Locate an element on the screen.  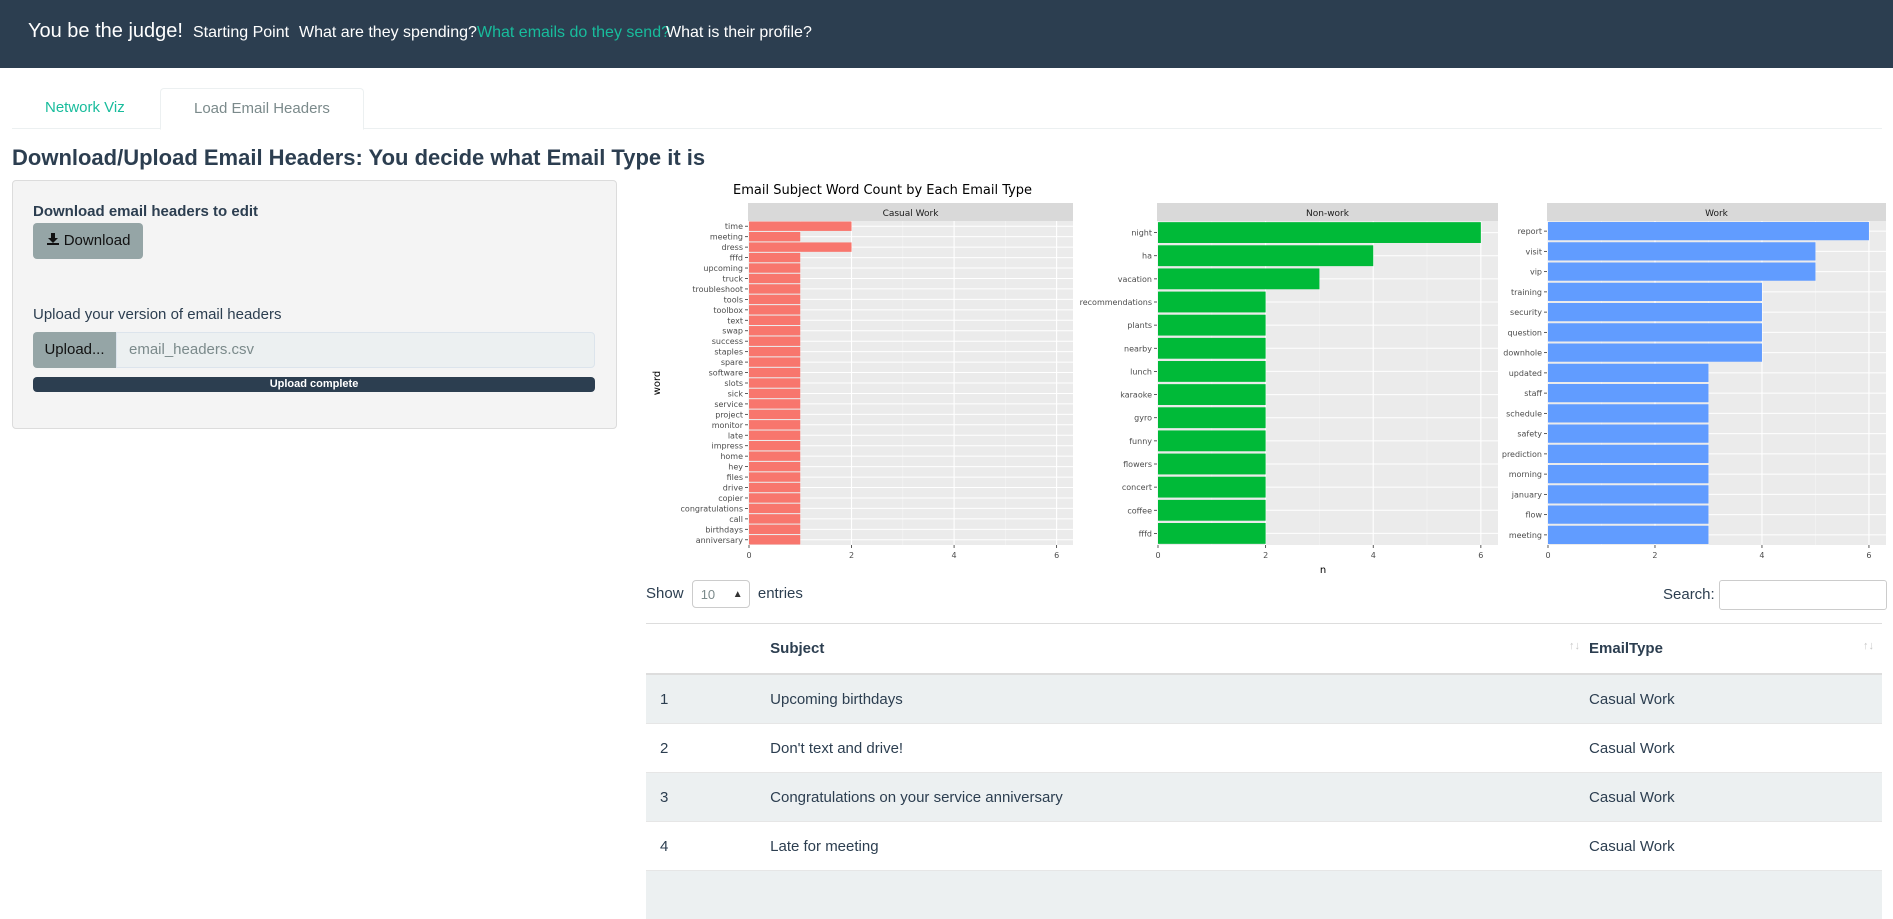
y-tick-label: question is located at coordinates (1524, 332).